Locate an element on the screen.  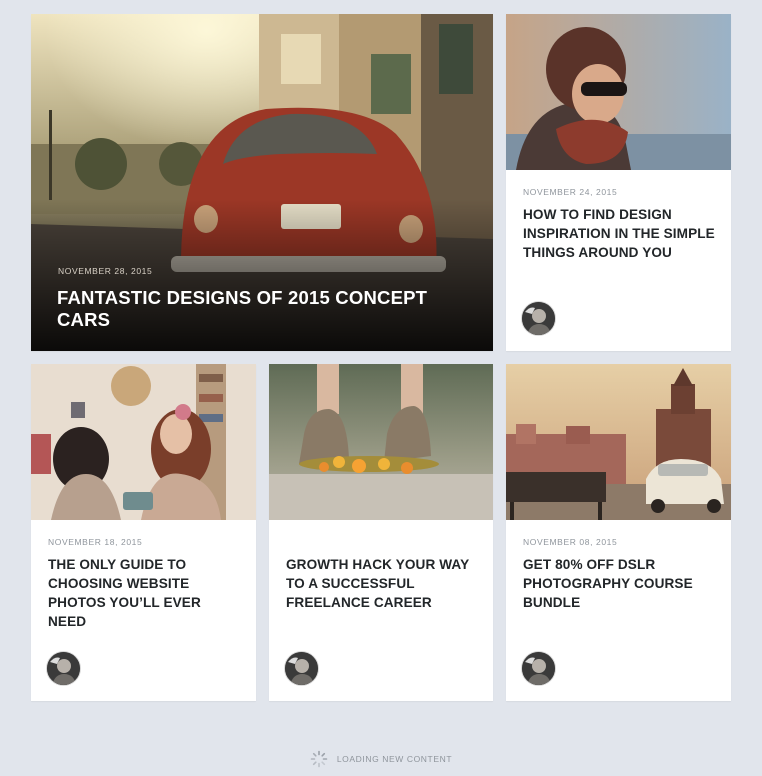
loading-label: LOADING NEW CONTENT is located at coordinates (394, 759).